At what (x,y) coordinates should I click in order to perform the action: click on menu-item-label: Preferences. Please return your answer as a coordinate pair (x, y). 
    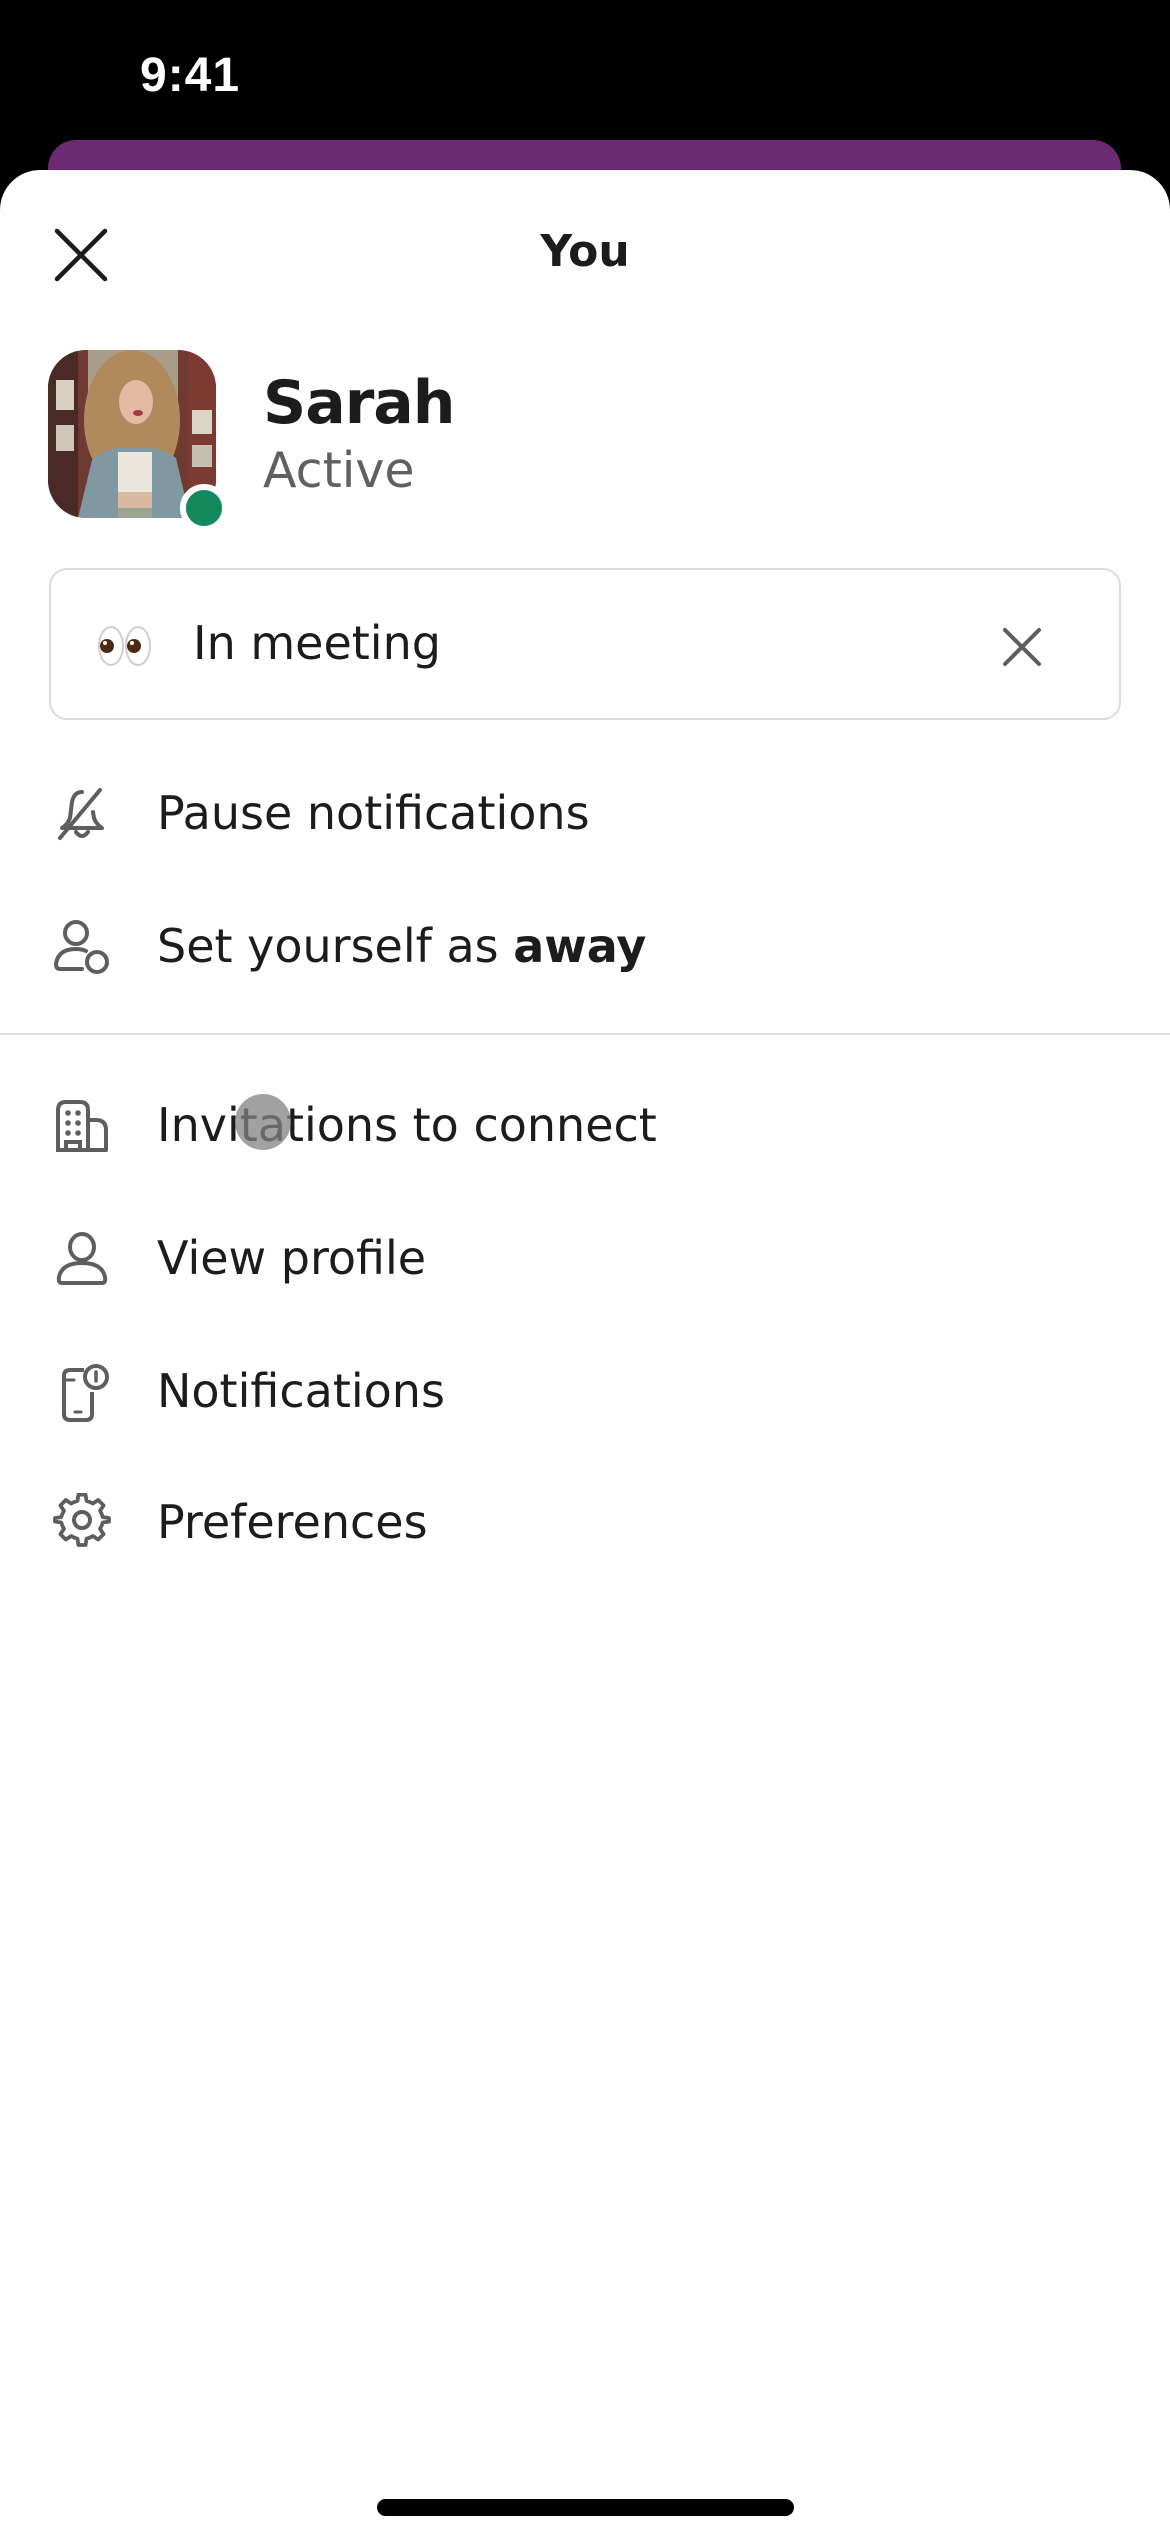
    Looking at the image, I should click on (292, 1522).